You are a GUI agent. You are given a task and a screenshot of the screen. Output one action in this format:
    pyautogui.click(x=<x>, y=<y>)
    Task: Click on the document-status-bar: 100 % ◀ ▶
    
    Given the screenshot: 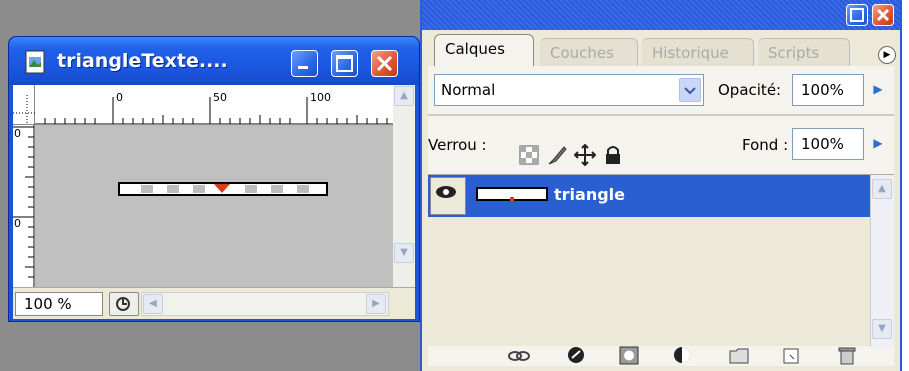 What is the action you would take?
    pyautogui.click(x=214, y=303)
    